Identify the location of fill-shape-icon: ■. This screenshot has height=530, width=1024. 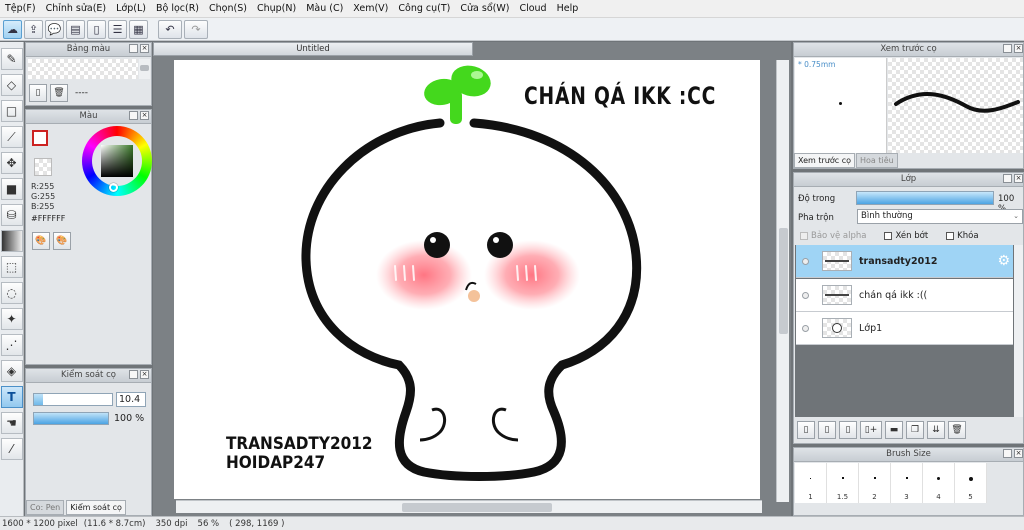
(11, 189).